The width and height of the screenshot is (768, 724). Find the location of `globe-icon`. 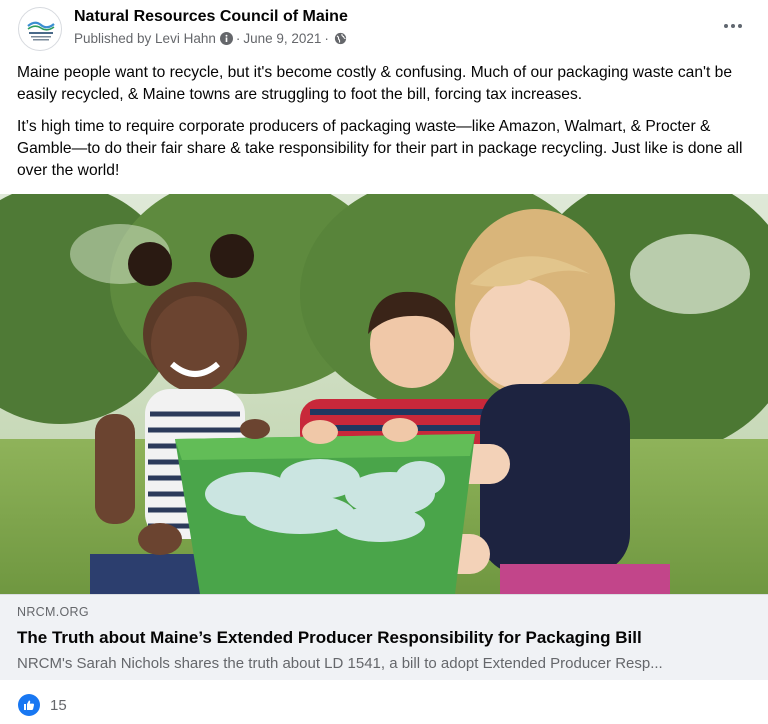

globe-icon is located at coordinates (340, 38).